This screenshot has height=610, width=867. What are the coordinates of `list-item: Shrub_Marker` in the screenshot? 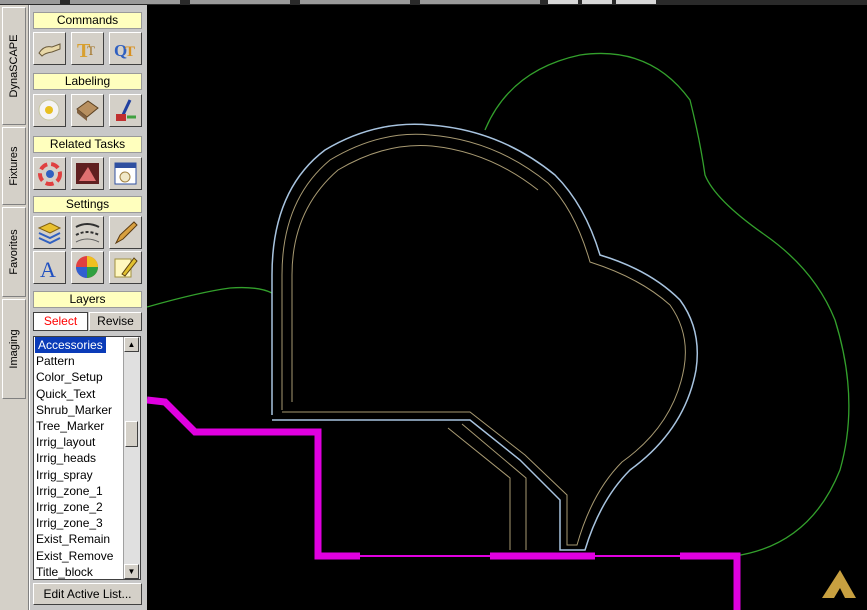 It's located at (74, 410).